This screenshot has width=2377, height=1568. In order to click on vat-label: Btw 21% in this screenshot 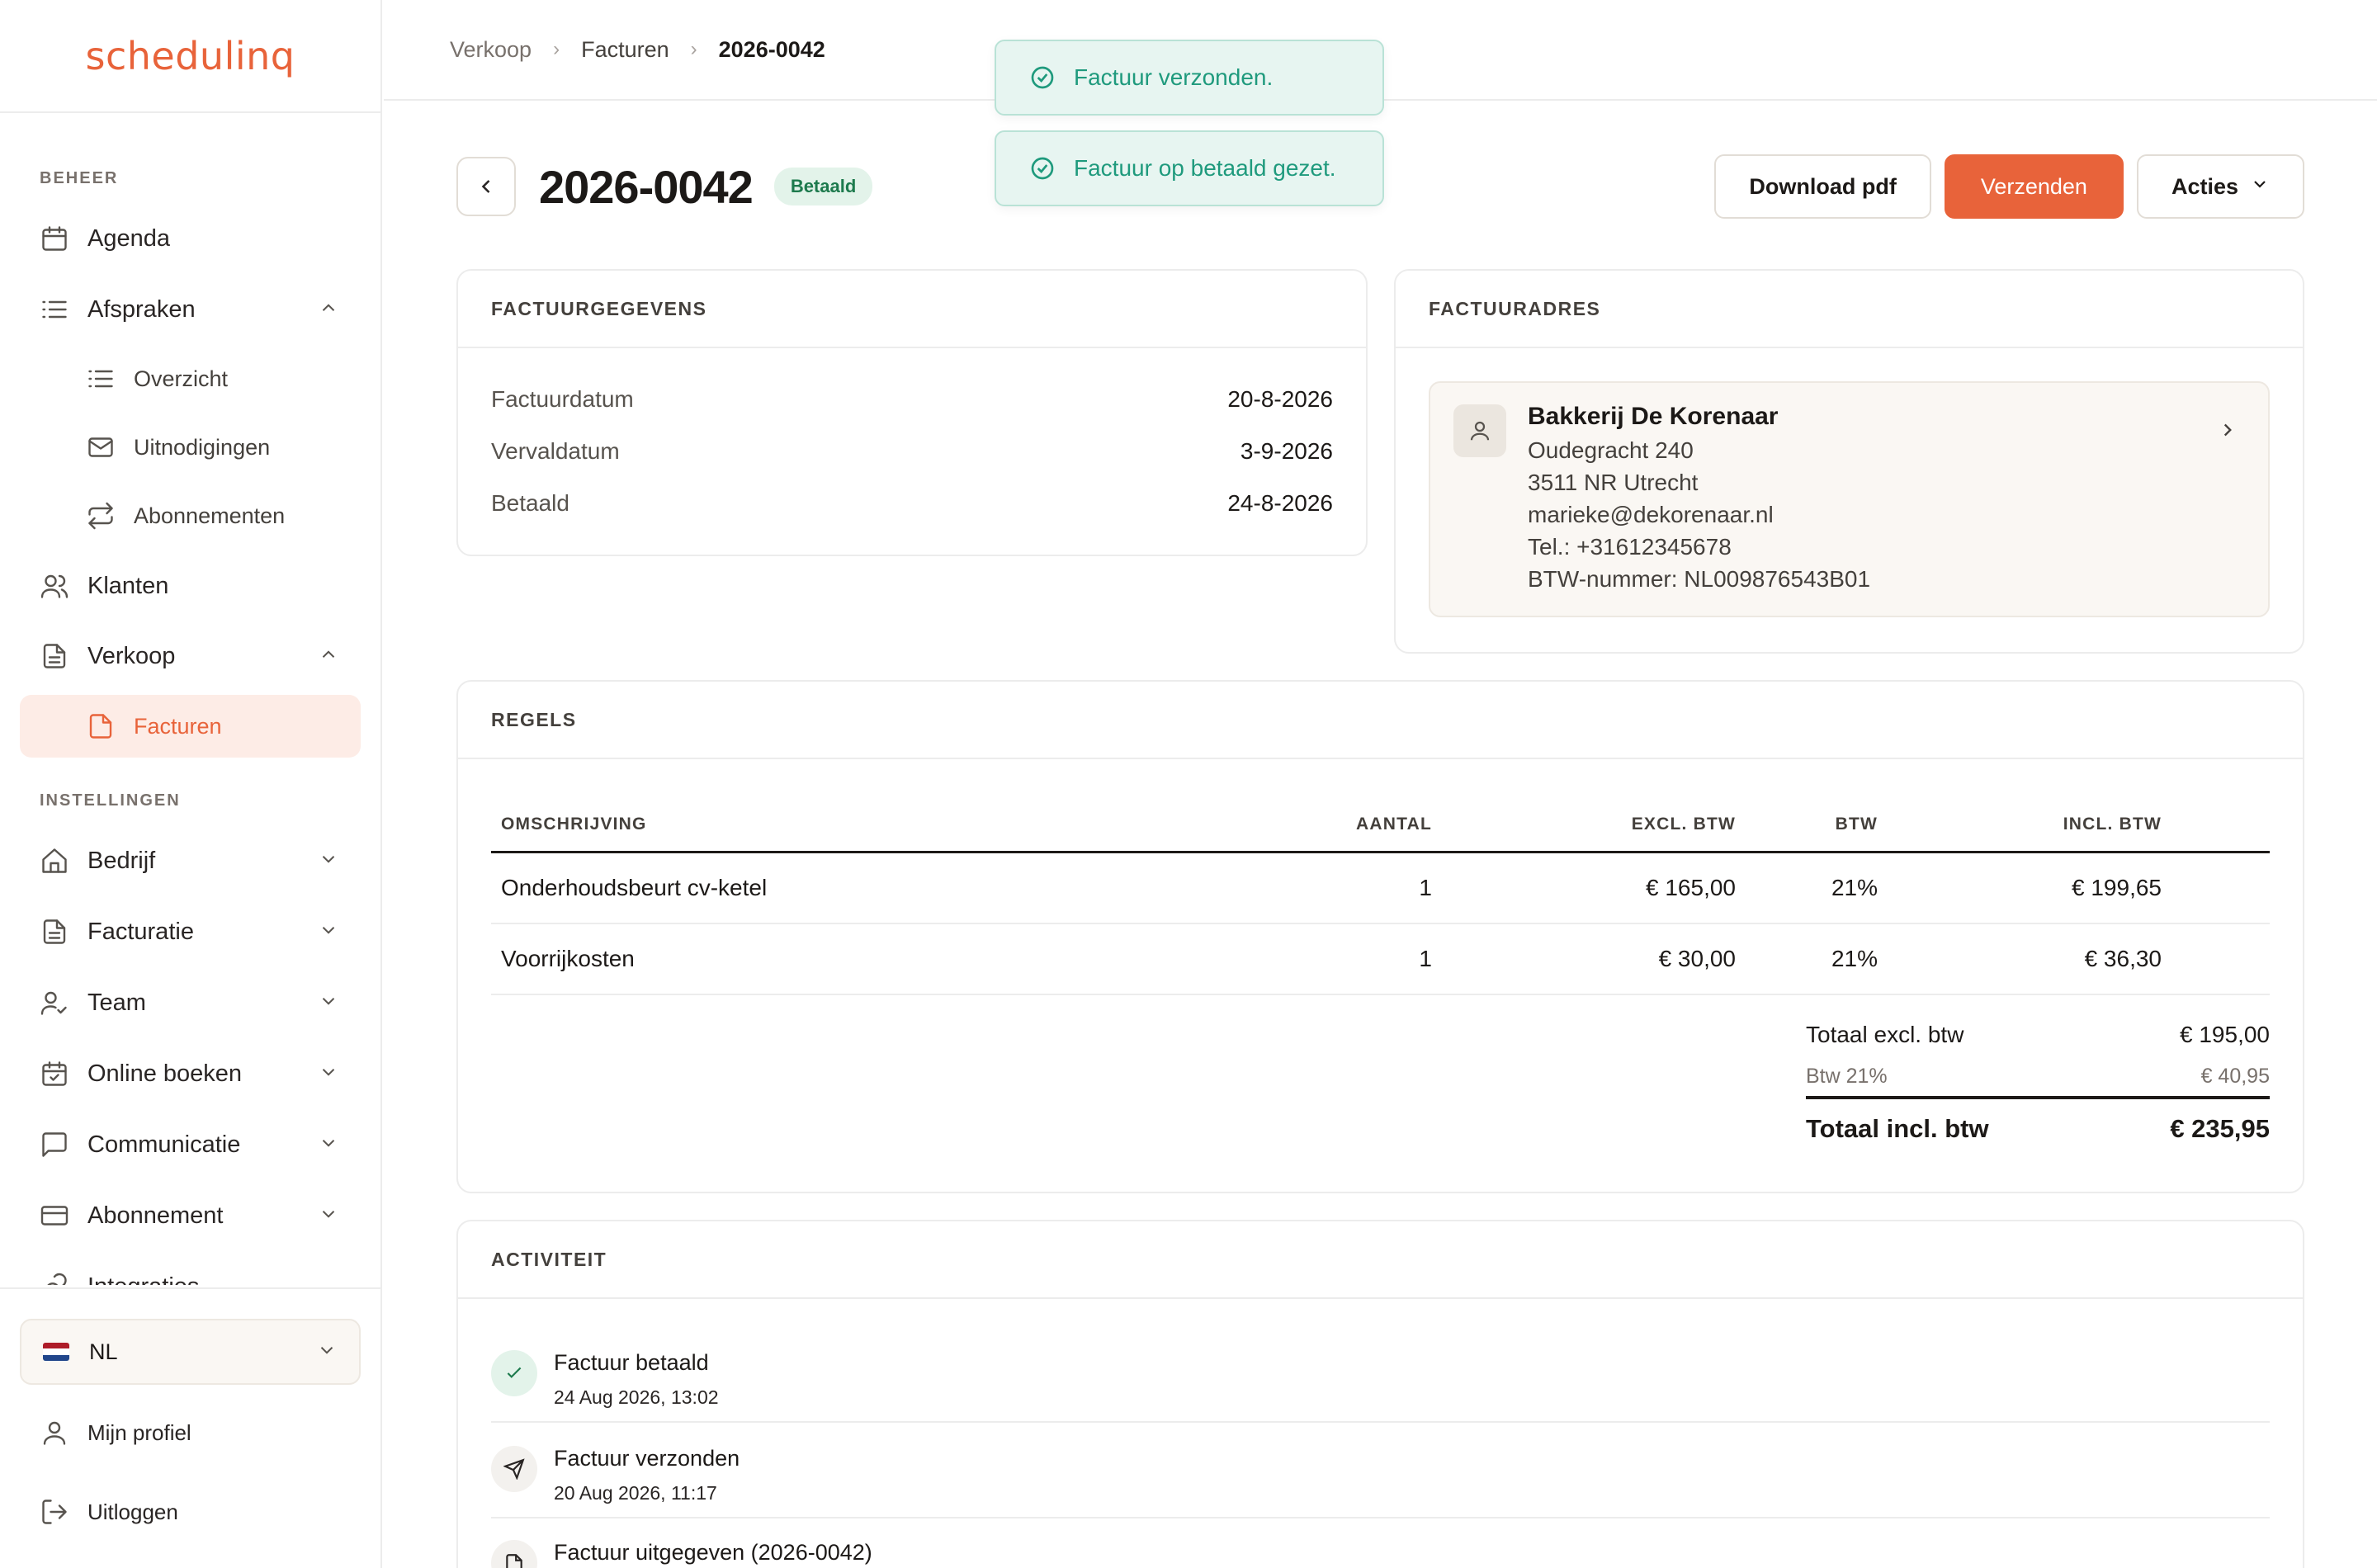, I will do `click(1847, 1076)`.